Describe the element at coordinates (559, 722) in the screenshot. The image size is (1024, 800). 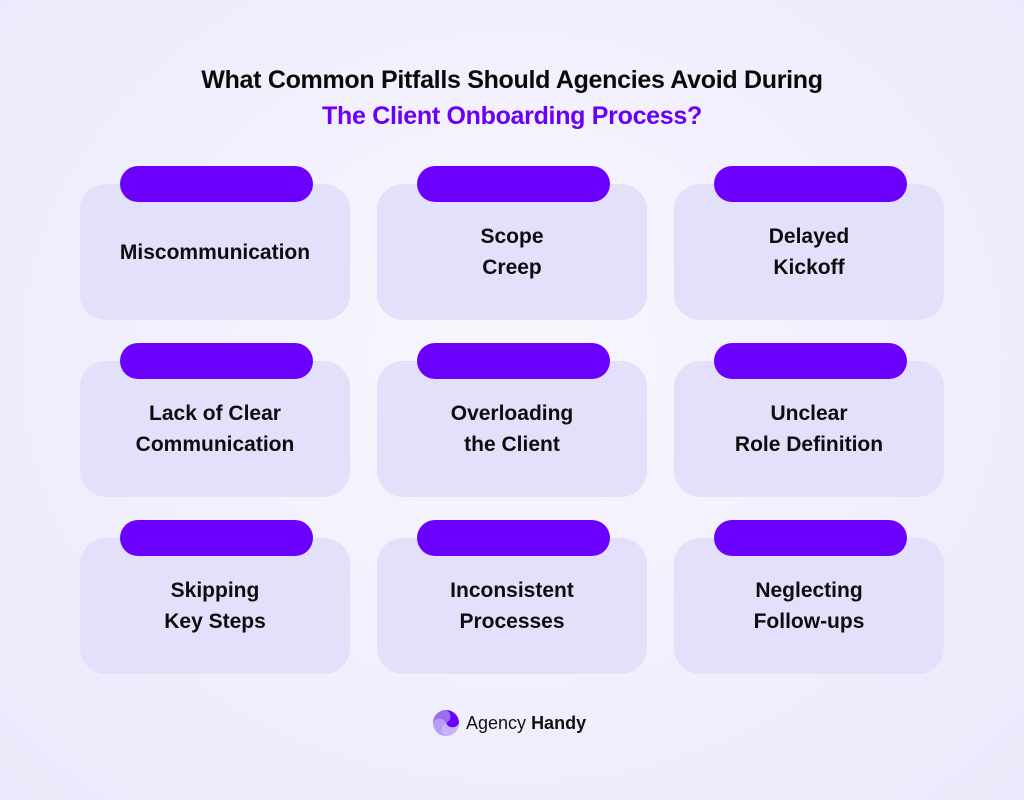
I see `brand-name-bold: Handy` at that location.